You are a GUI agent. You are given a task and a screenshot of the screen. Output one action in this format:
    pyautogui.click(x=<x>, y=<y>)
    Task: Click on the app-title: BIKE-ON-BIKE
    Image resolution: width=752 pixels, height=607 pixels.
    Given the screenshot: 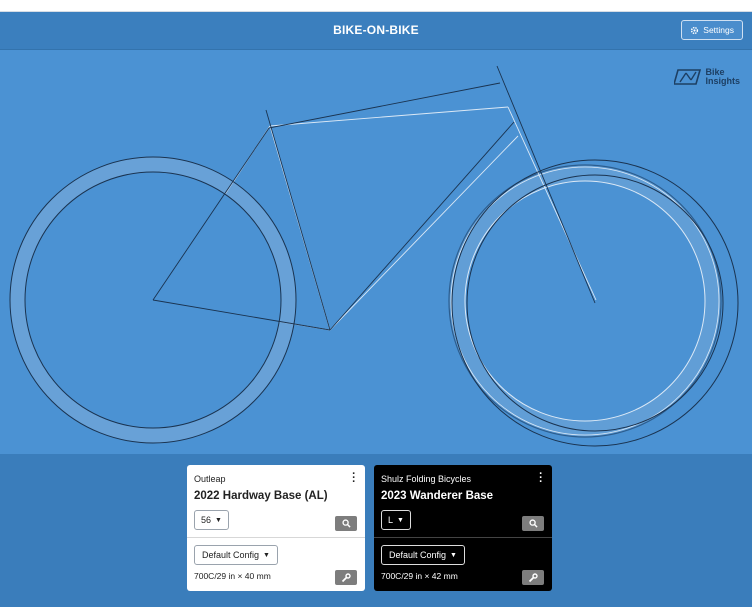 What is the action you would take?
    pyautogui.click(x=376, y=30)
    